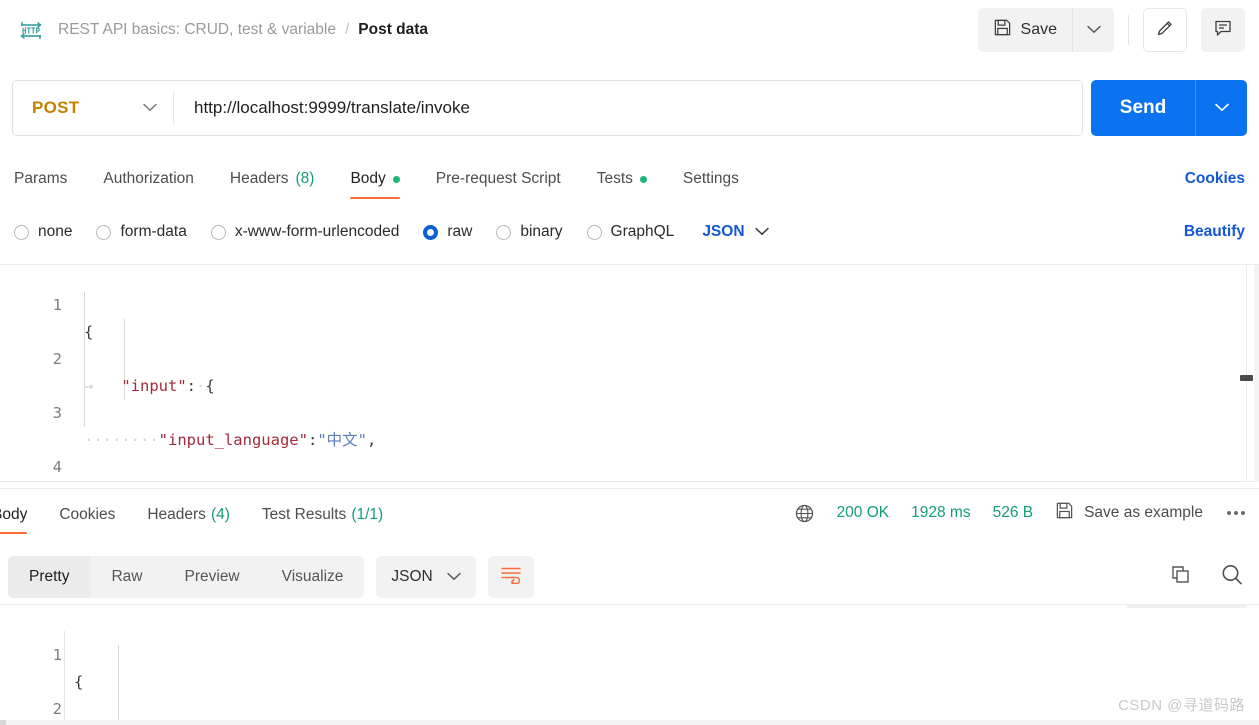  What do you see at coordinates (498, 184) in the screenshot?
I see `tab-pre-request-script: Pre-request Script` at bounding box center [498, 184].